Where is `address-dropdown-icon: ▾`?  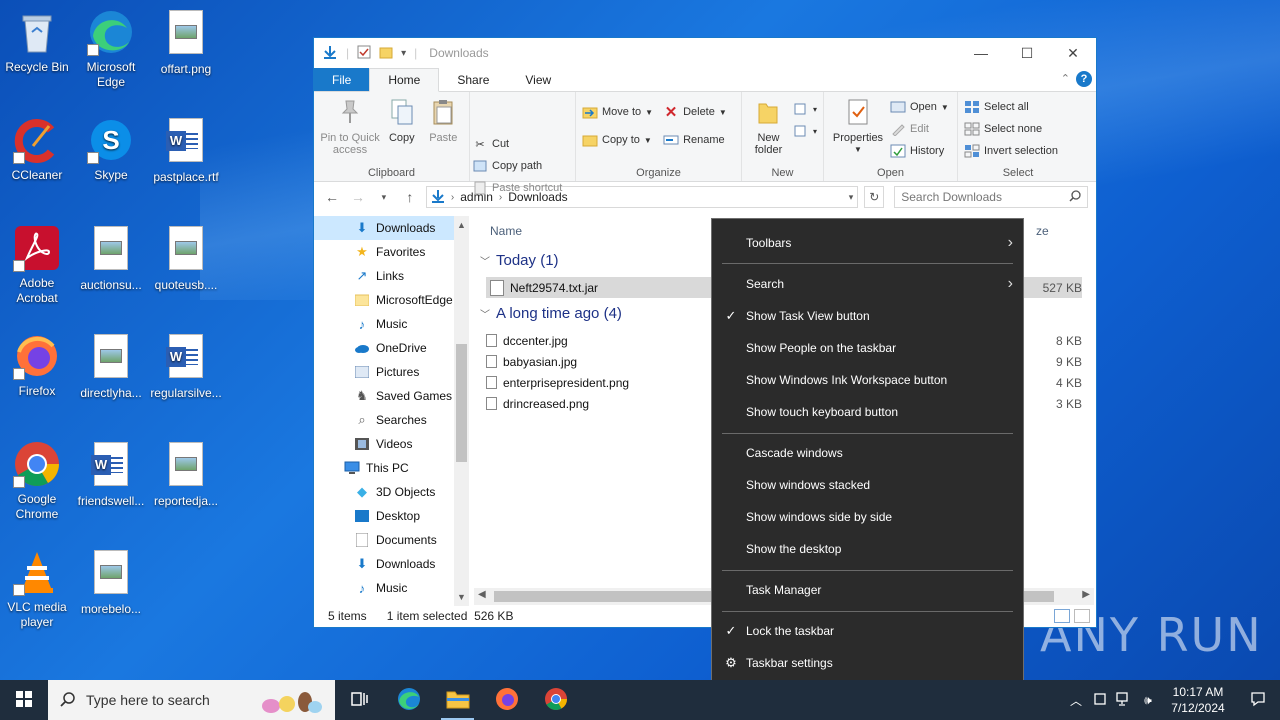 address-dropdown-icon: ▾ is located at coordinates (851, 197).